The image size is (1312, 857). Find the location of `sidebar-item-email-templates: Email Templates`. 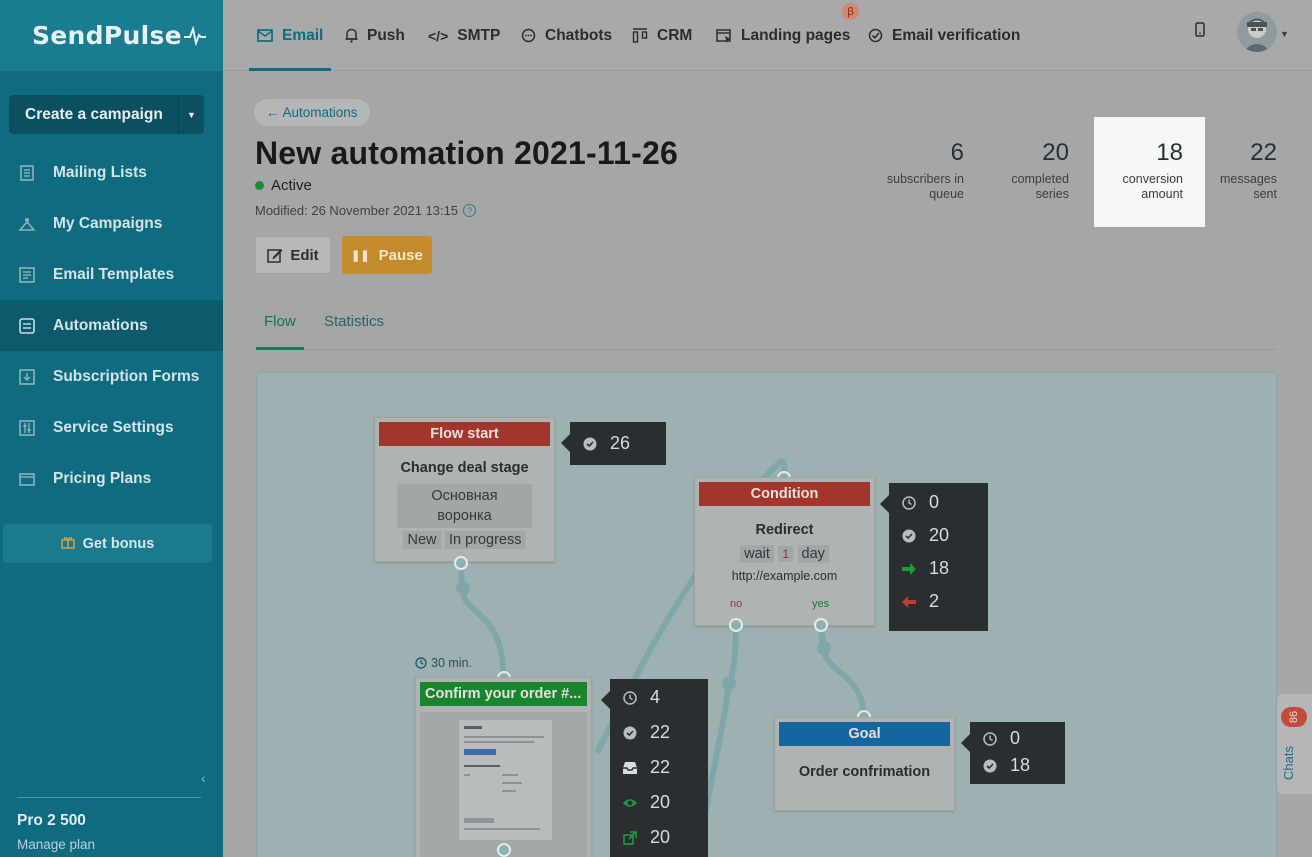

sidebar-item-email-templates: Email Templates is located at coordinates (111, 274).